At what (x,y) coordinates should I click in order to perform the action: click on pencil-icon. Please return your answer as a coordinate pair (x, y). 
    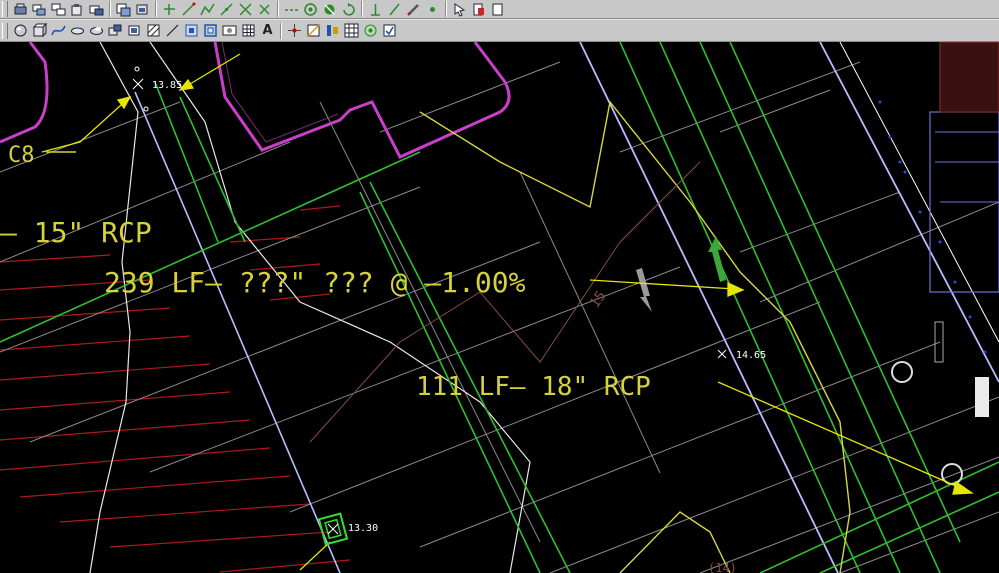
    Looking at the image, I should click on (413, 9).